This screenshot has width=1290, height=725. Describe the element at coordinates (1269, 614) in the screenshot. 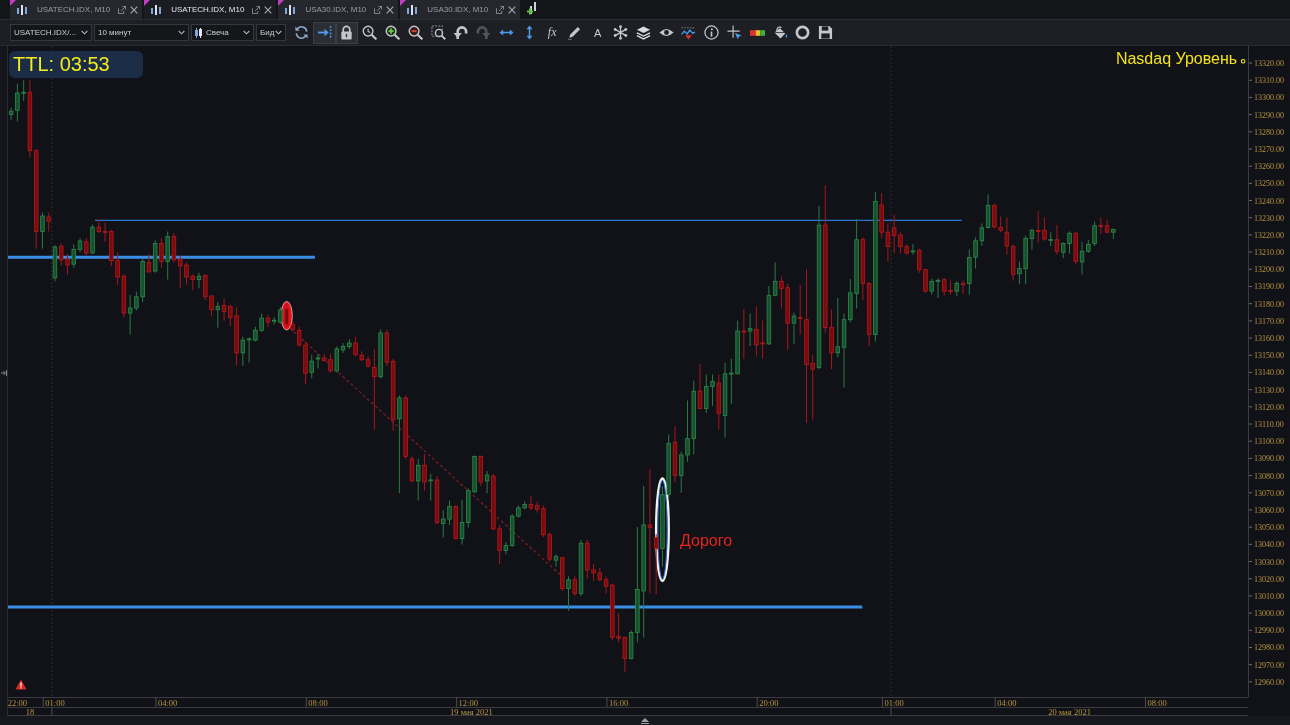

I see `price-label: 13000.00` at that location.